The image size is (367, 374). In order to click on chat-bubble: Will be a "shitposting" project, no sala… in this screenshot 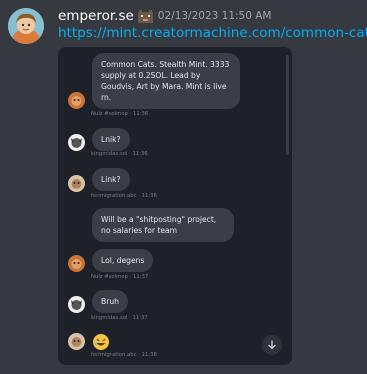, I will do `click(163, 225)`.